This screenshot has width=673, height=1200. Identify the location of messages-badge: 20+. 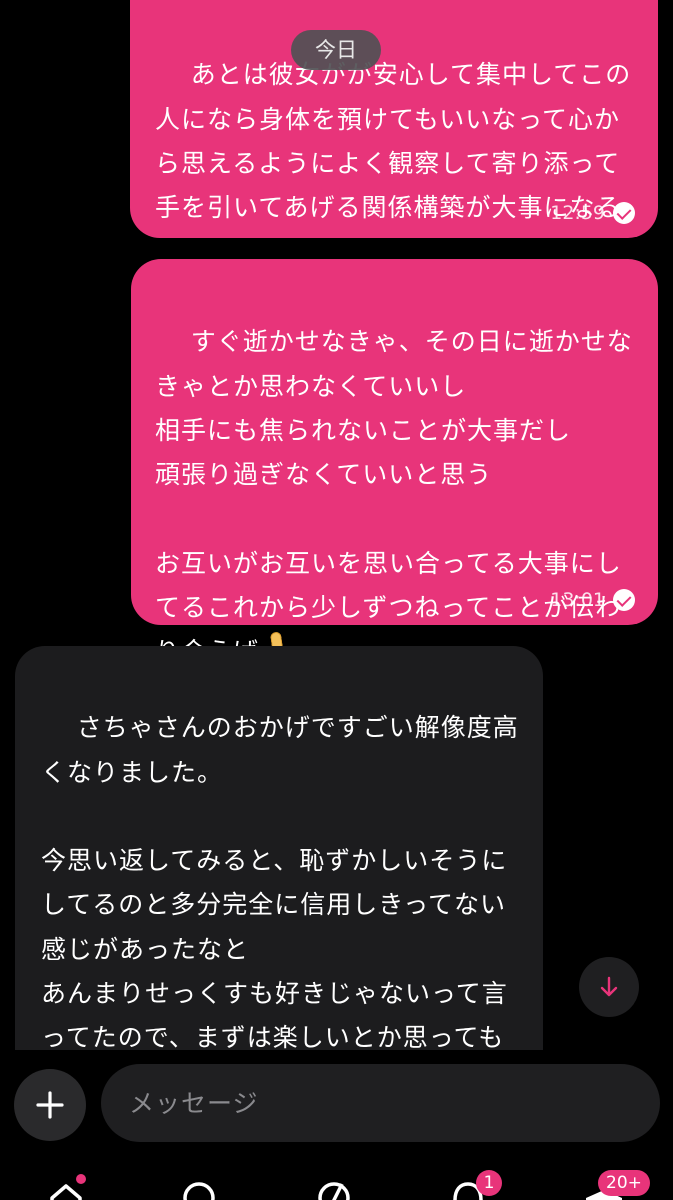
(624, 1183).